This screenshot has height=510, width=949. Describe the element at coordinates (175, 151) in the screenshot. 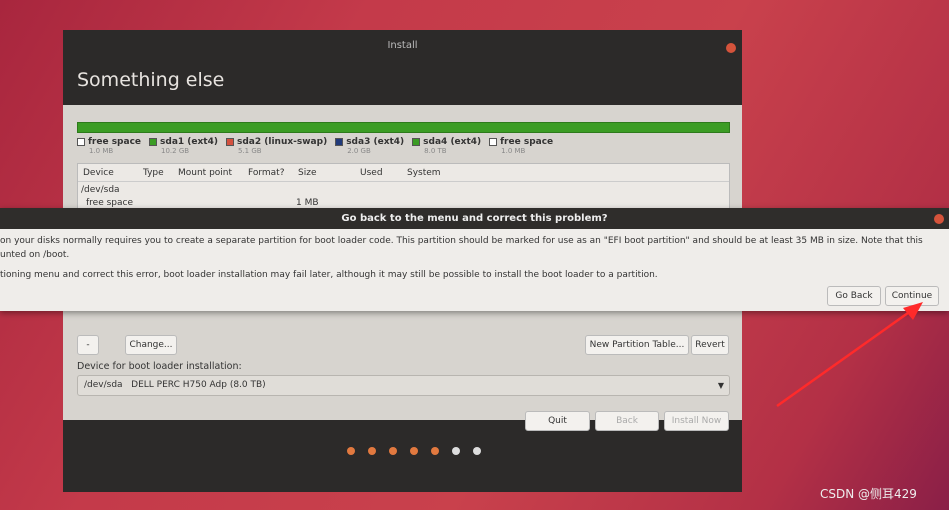

I see `legend-size: 10.2 GB` at that location.